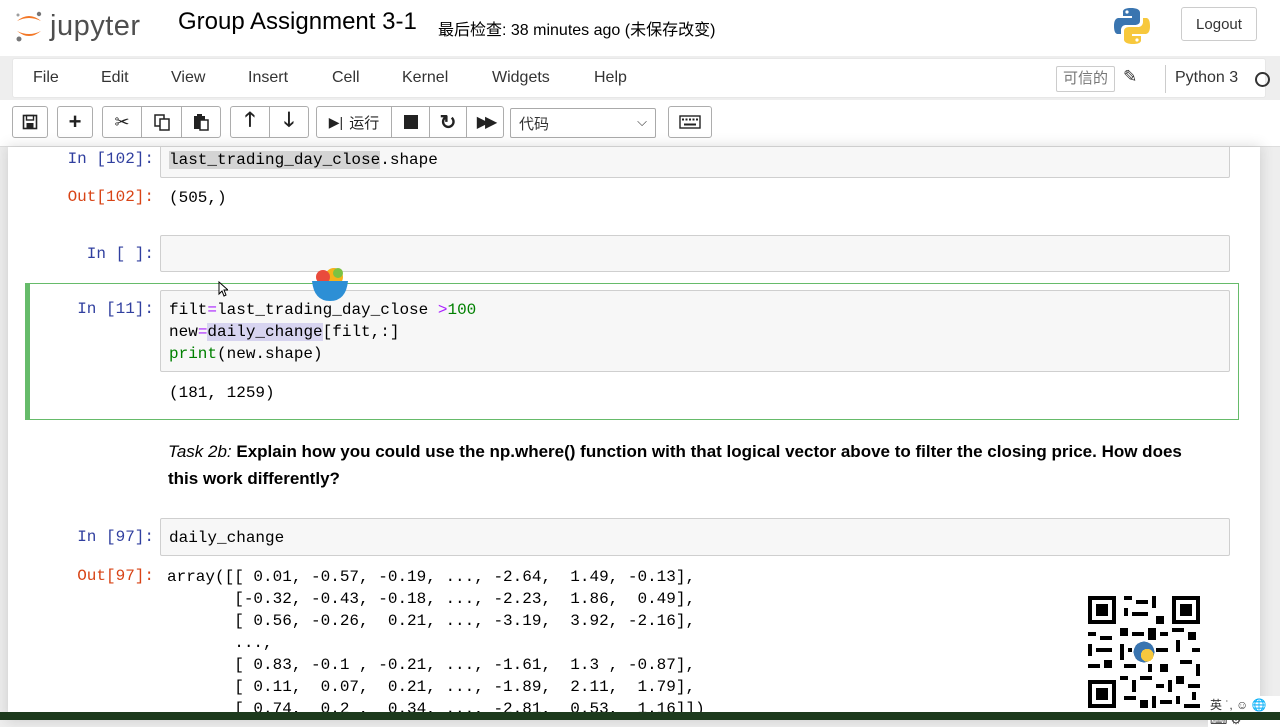  I want to click on code-line: daily_change, so click(227, 538).